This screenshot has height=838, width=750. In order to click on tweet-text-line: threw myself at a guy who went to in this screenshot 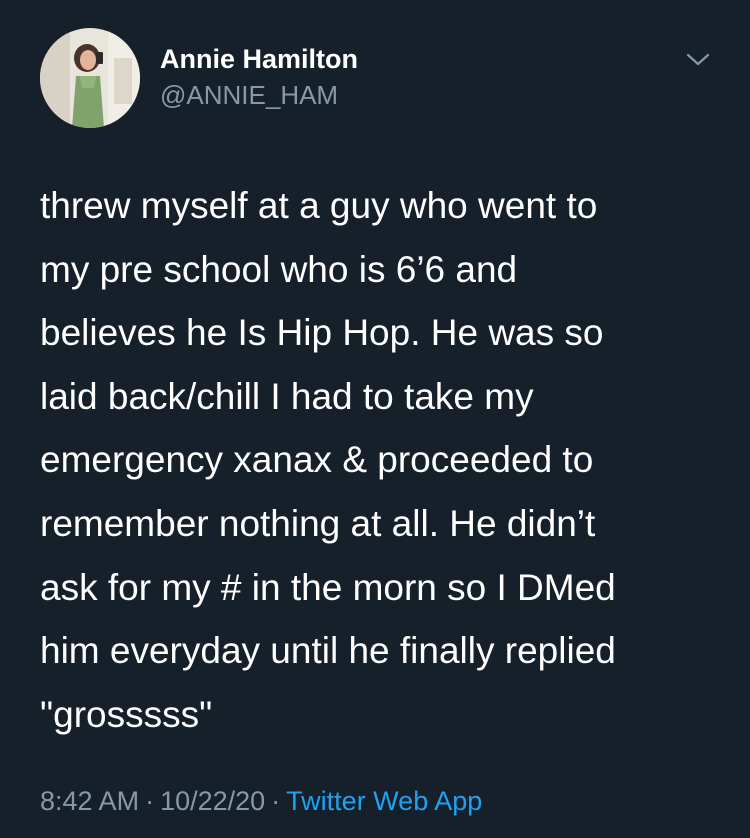, I will do `click(319, 205)`.